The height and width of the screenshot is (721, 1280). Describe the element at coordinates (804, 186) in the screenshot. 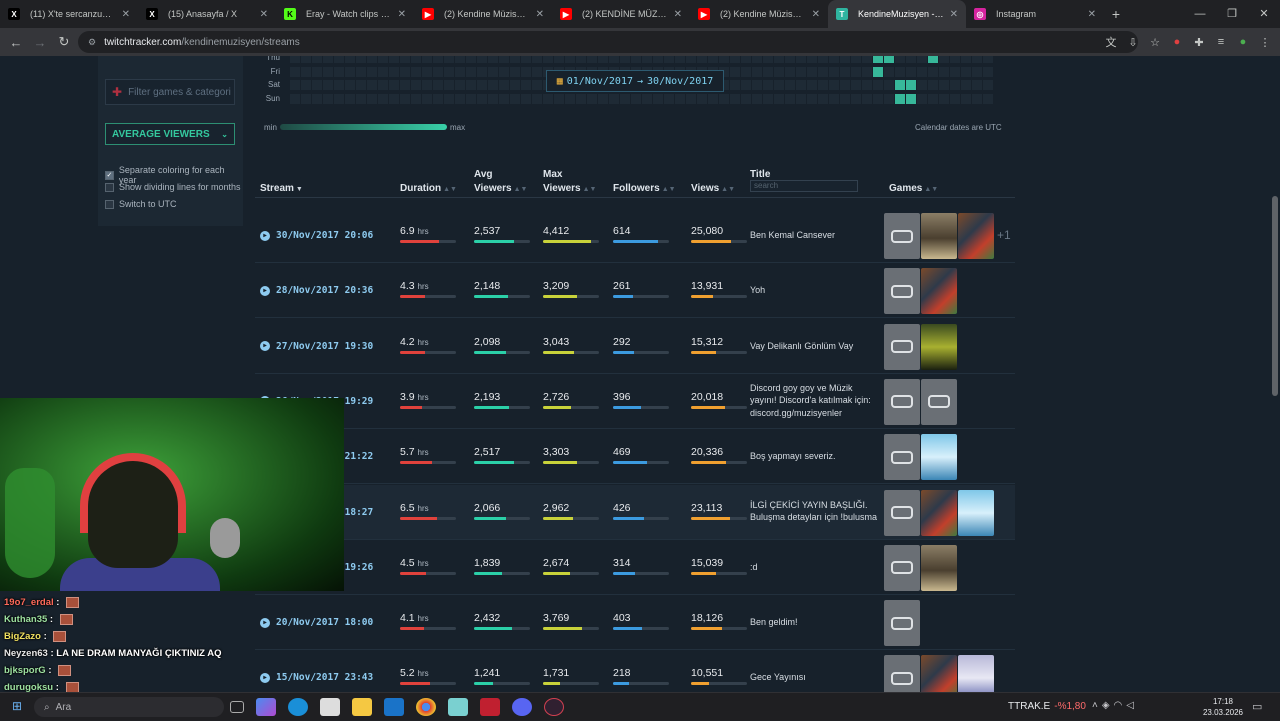

I see `title-search-input: search` at that location.